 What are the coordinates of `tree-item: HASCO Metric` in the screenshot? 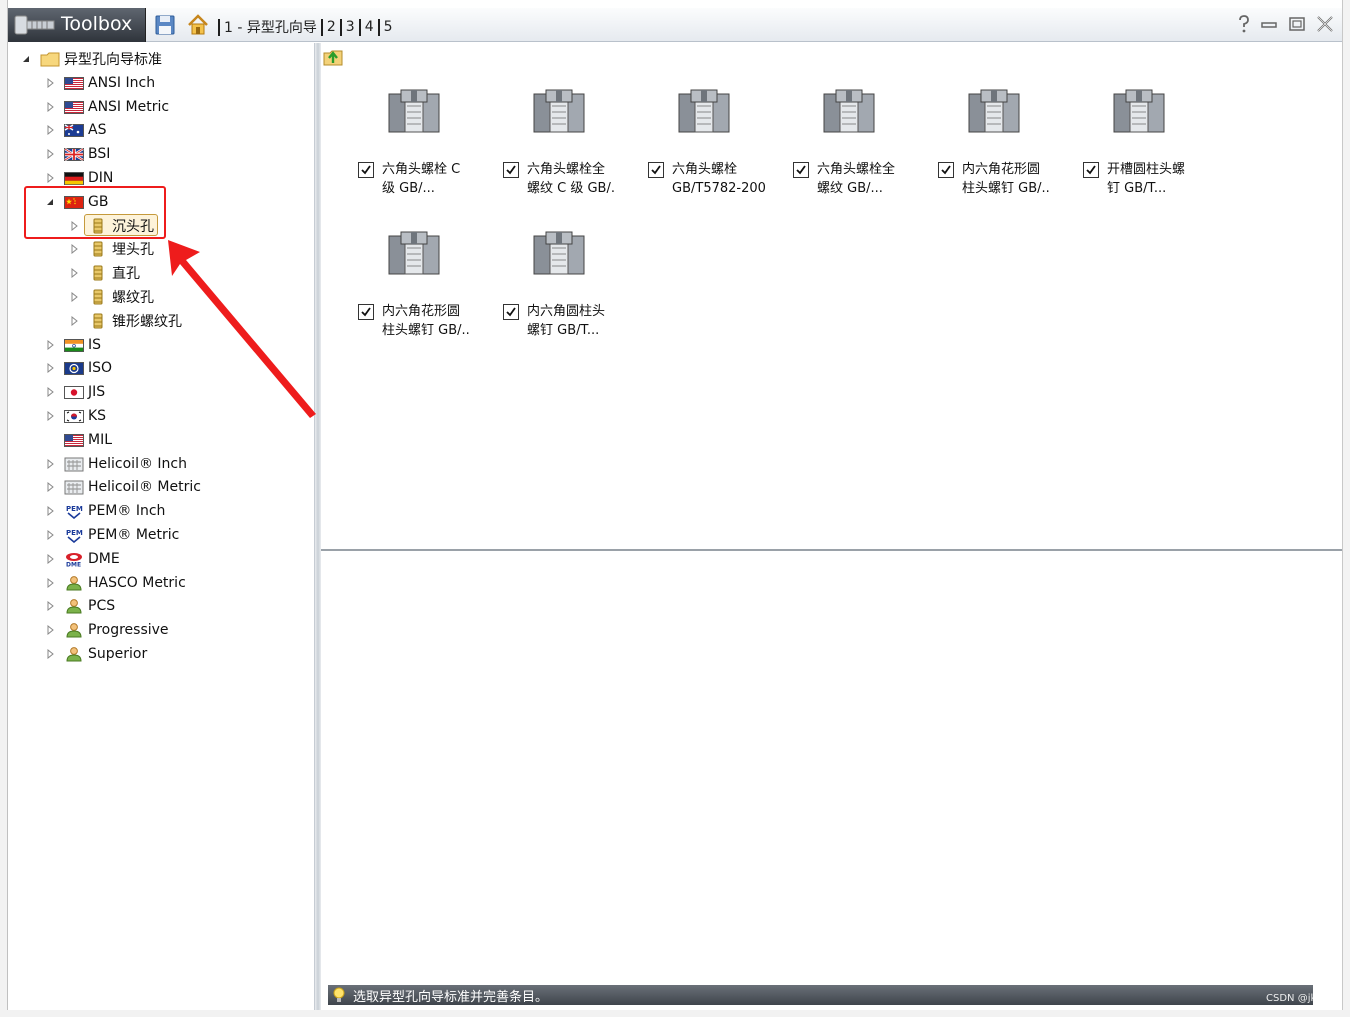 It's located at (125, 583).